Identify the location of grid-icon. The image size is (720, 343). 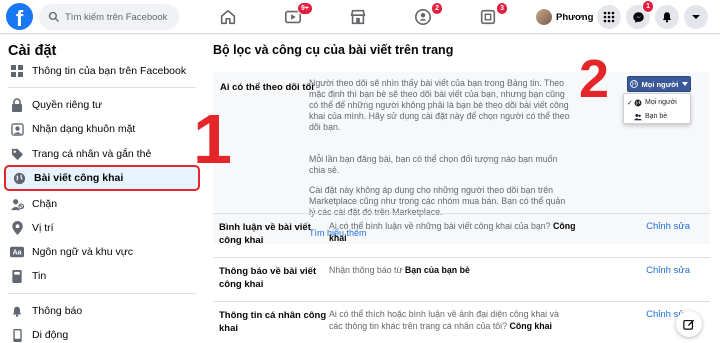
(17, 71).